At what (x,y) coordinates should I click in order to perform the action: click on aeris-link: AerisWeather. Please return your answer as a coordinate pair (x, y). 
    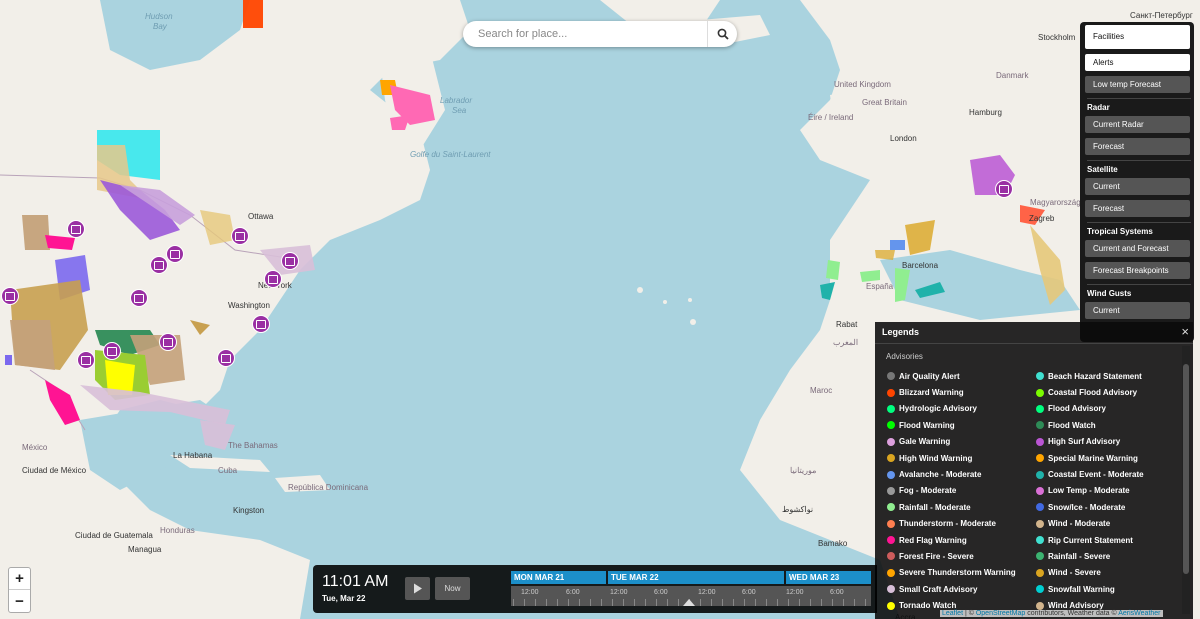
    Looking at the image, I should click on (1139, 613).